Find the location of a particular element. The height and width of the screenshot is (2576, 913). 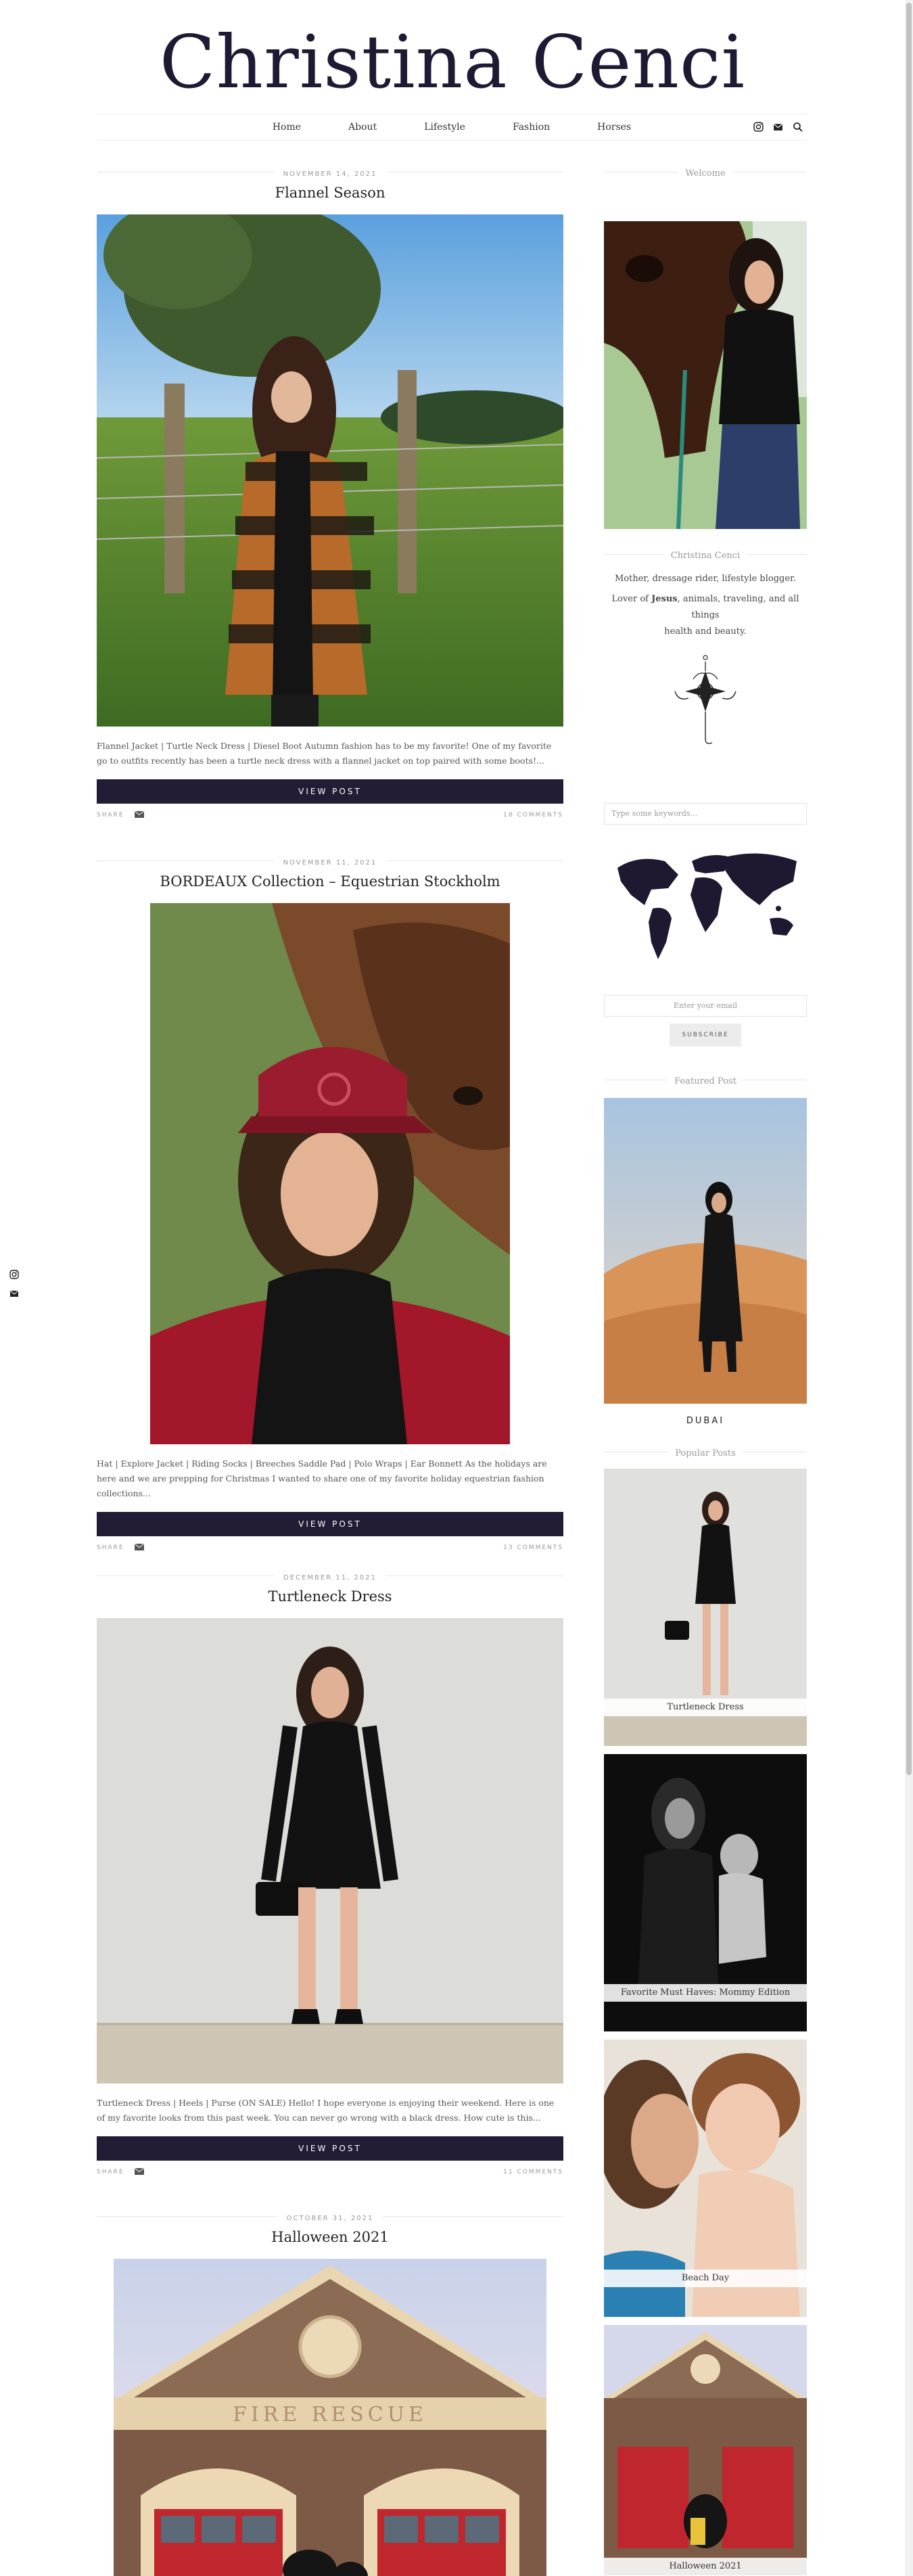

post-date: NOVEMBER 11, 2021 is located at coordinates (330, 863).